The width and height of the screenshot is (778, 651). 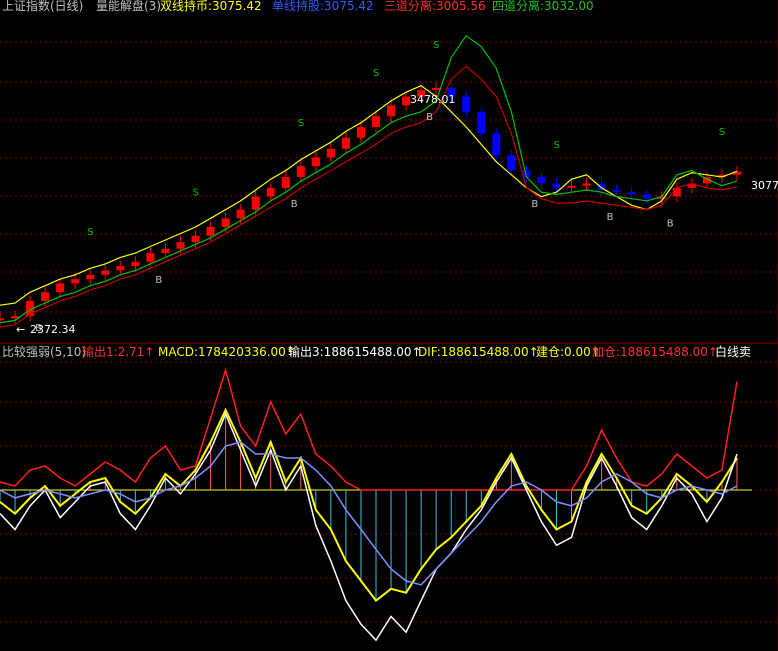 What do you see at coordinates (655, 352) in the screenshot?
I see `bottom-legend-item: 加仓:188615488.00↑` at bounding box center [655, 352].